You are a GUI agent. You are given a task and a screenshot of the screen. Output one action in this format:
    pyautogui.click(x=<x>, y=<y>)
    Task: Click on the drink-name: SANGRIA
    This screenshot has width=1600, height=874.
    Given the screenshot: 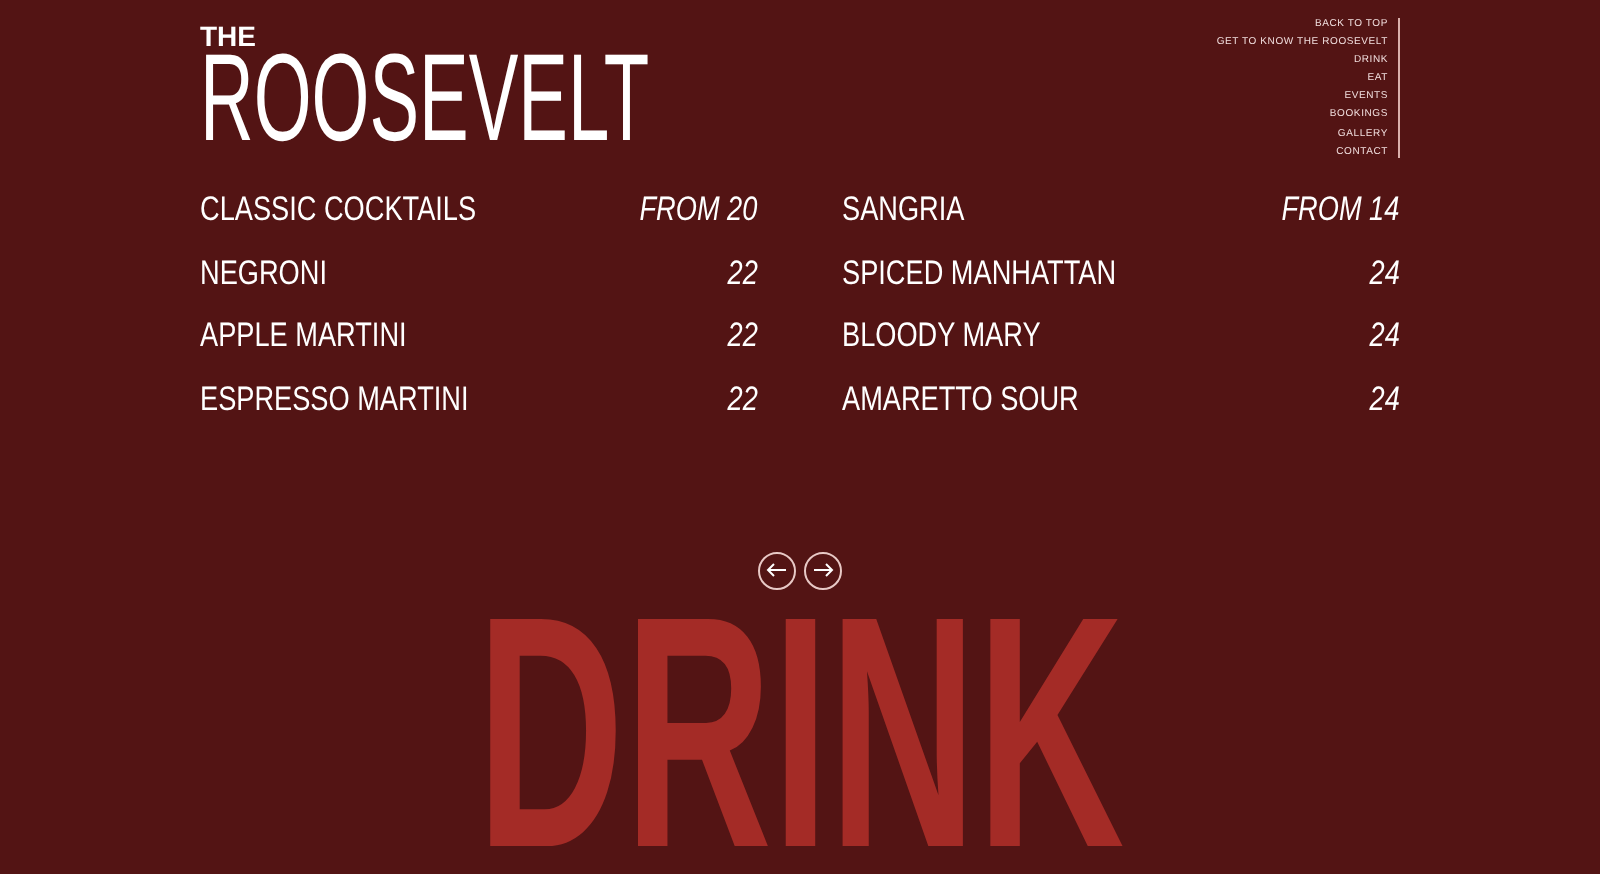 What is the action you would take?
    pyautogui.click(x=903, y=209)
    